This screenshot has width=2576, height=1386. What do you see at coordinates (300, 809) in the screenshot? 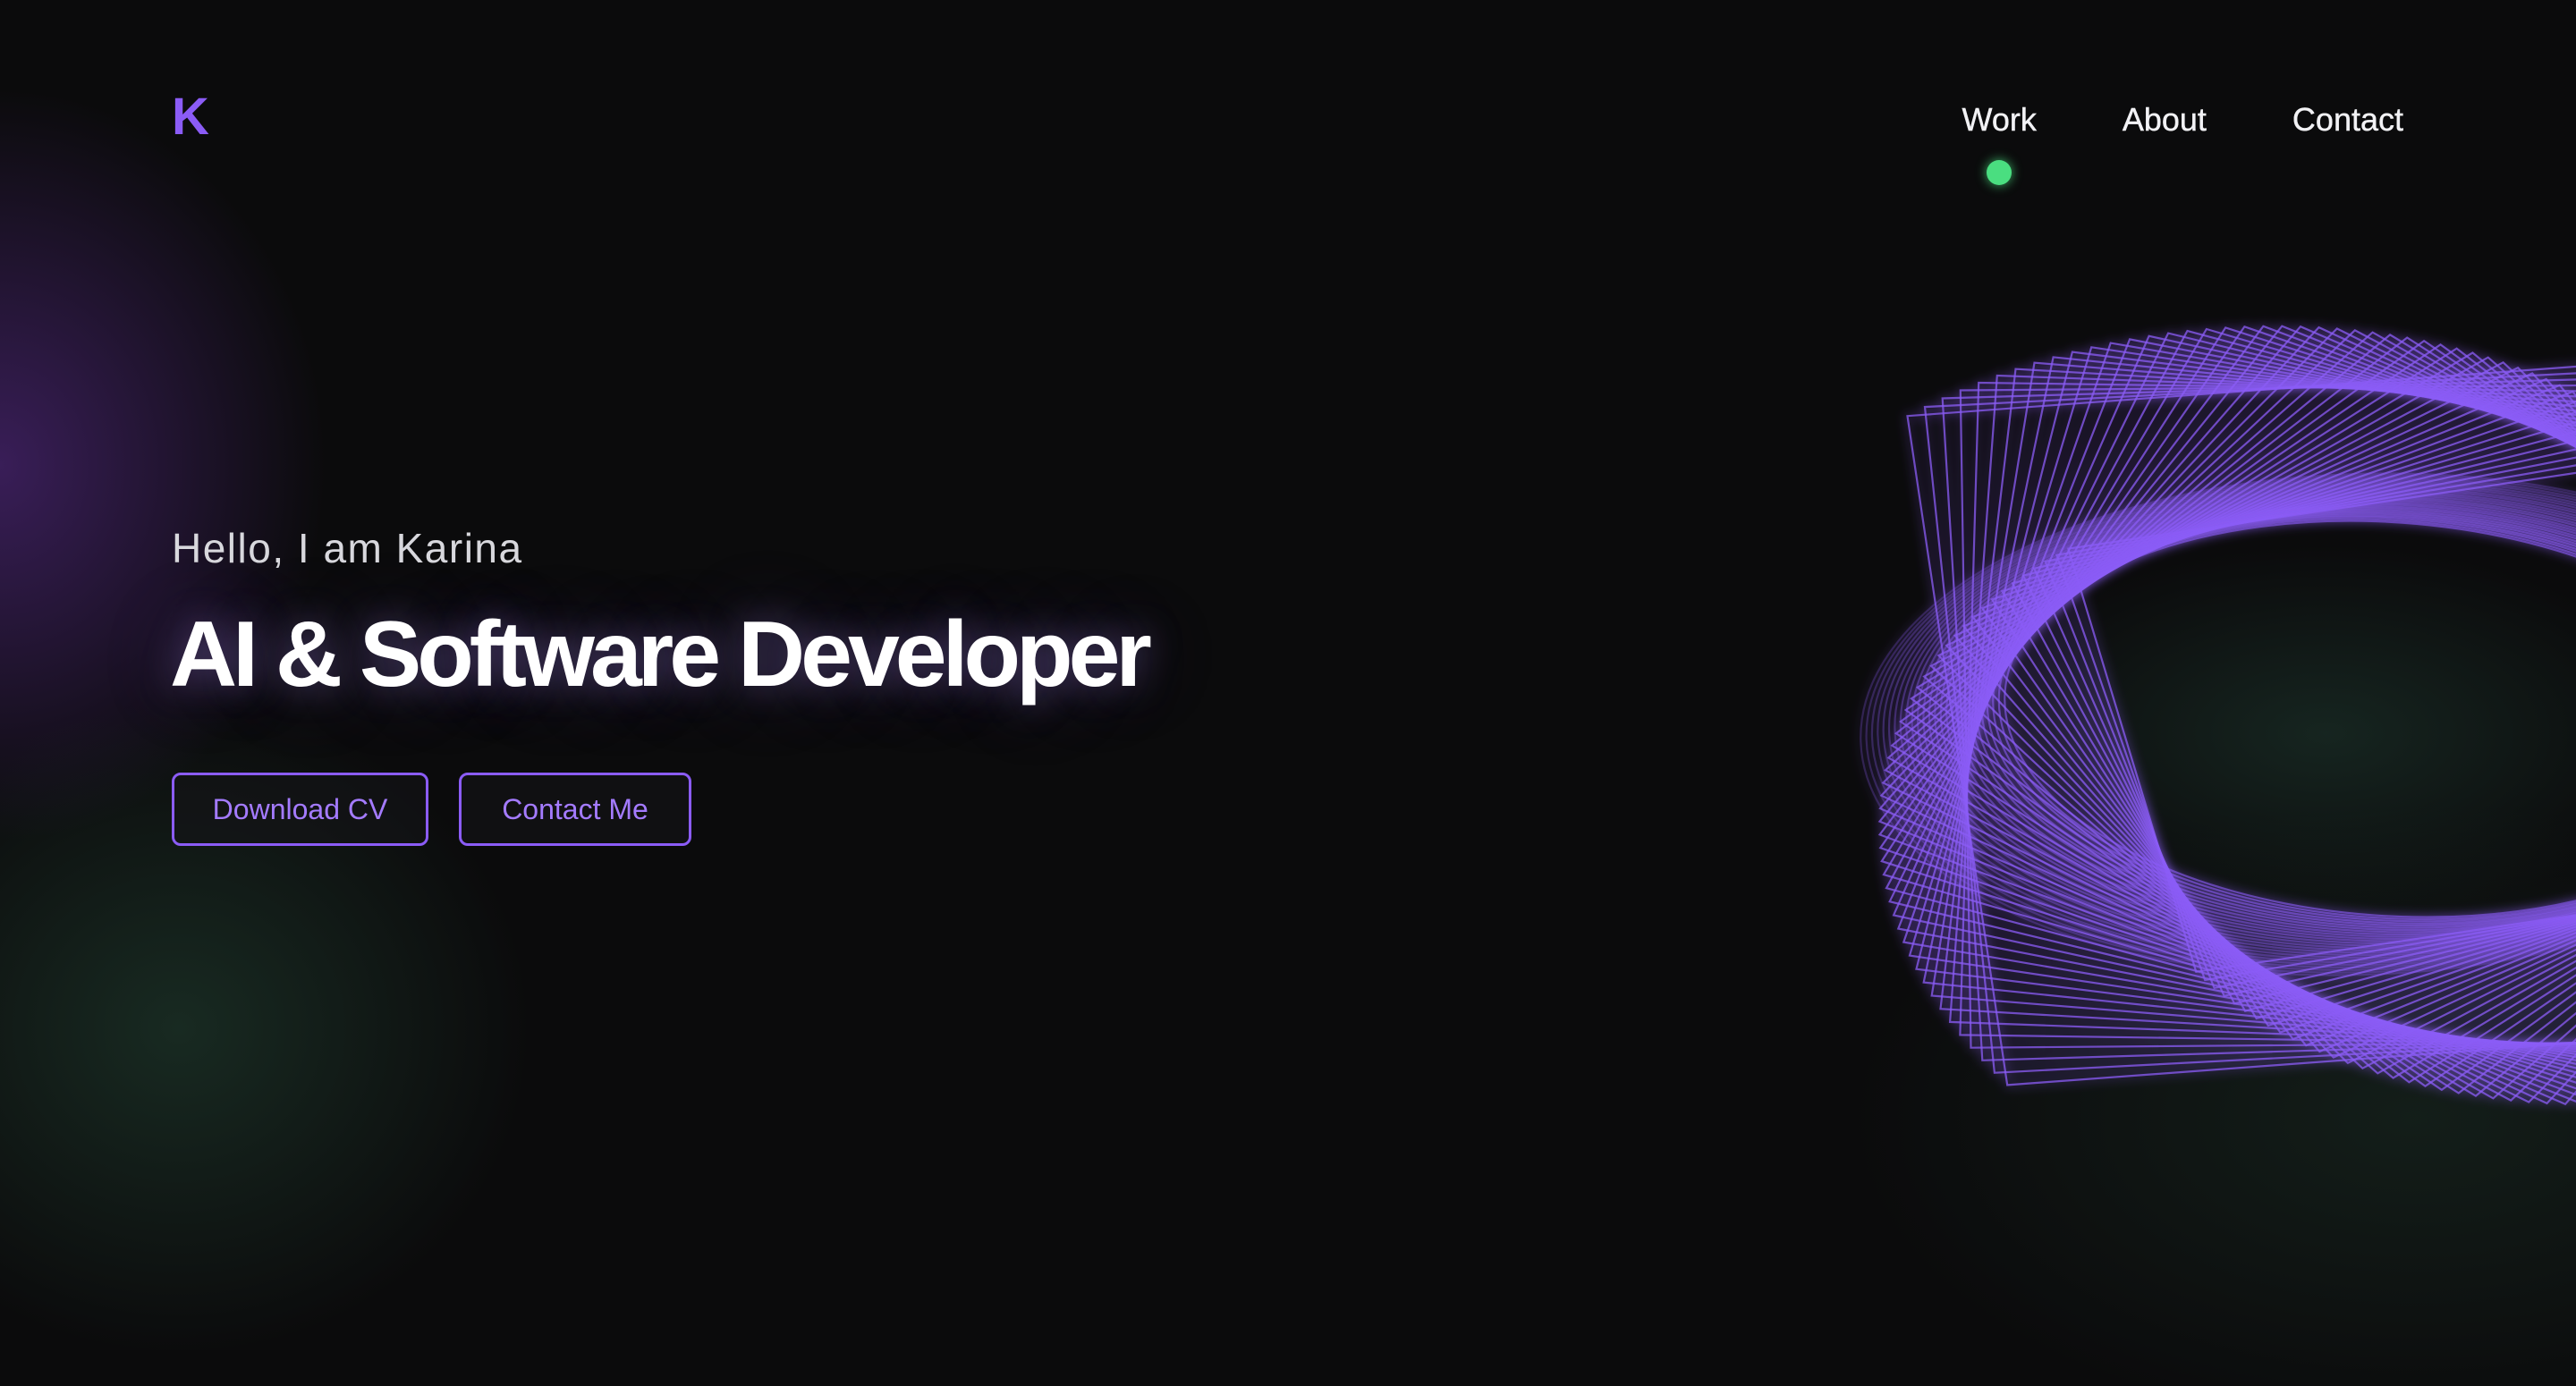
I see `download-cv-button: Download CV` at bounding box center [300, 809].